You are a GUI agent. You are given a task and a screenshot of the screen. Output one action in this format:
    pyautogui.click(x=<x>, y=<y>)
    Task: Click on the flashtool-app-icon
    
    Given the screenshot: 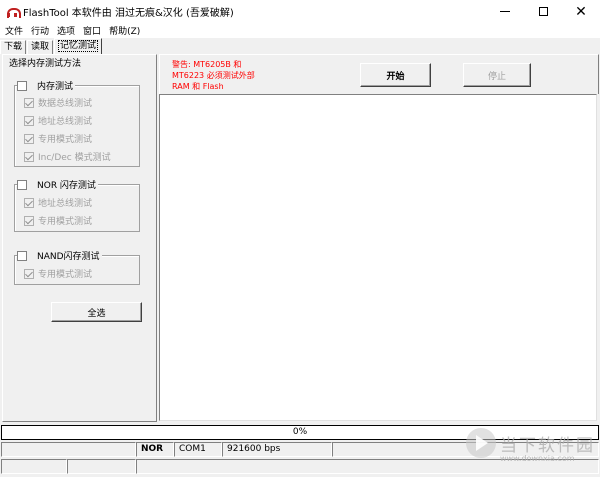 What is the action you would take?
    pyautogui.click(x=13, y=12)
    